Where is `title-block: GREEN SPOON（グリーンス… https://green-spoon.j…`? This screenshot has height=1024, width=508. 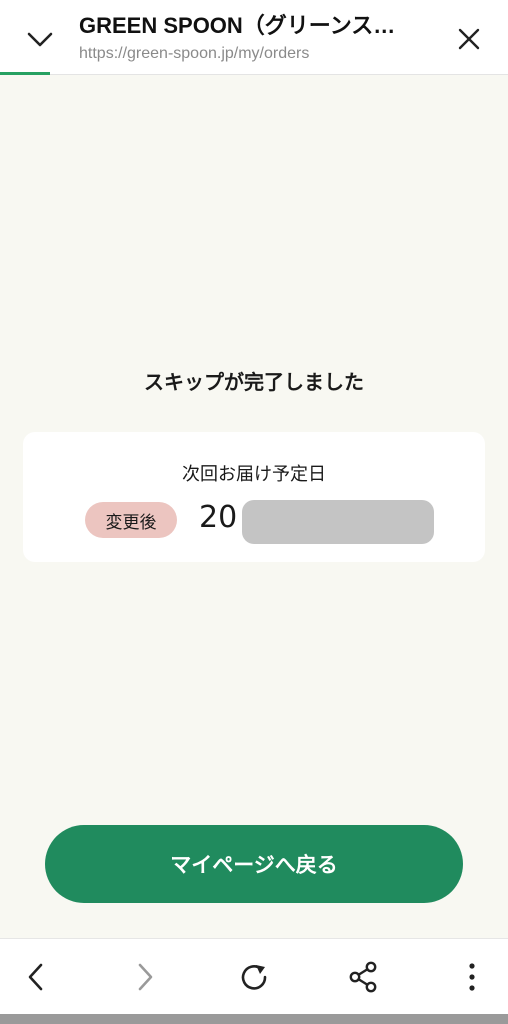
title-block: GREEN SPOON（グリーンス… https://green-spoon.j… is located at coordinates (249, 38).